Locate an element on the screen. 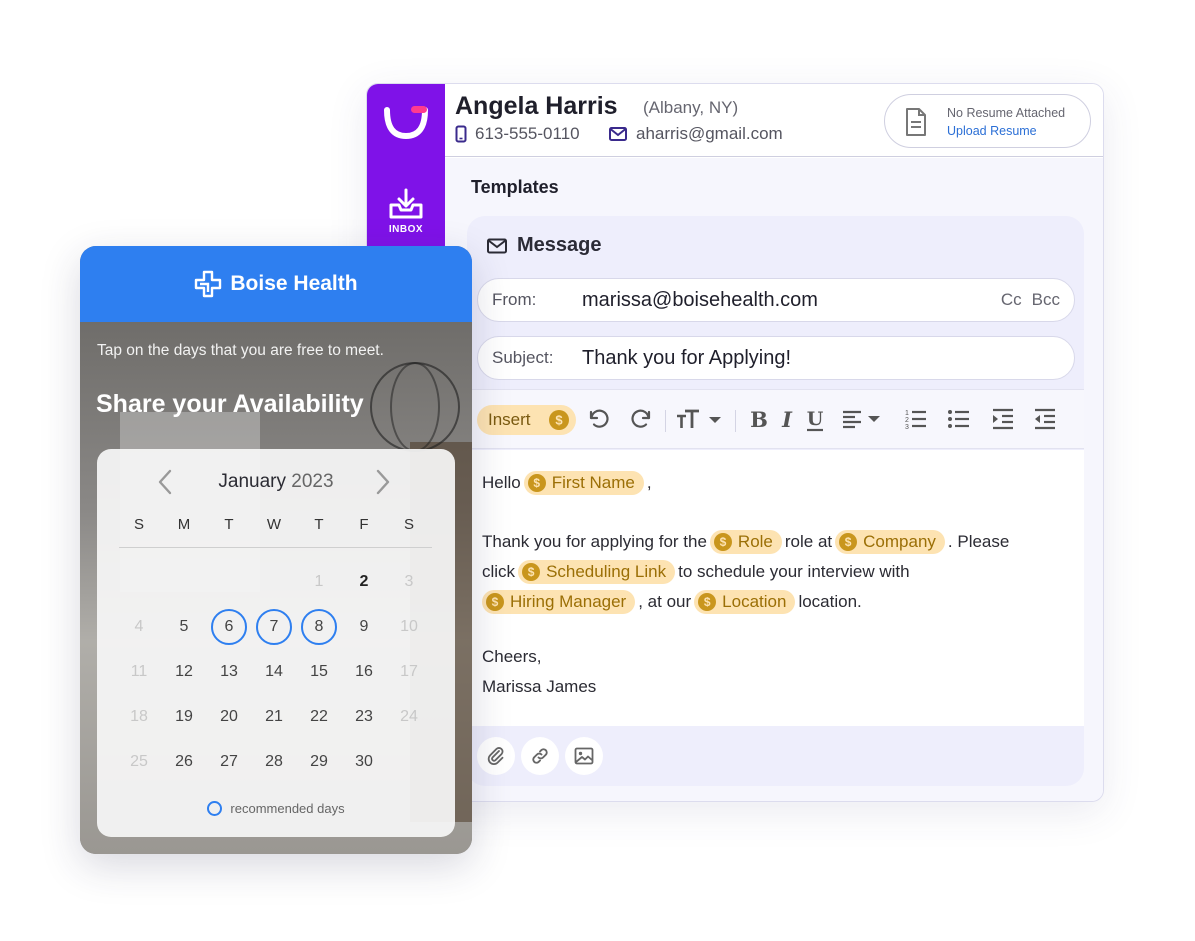 The image size is (1195, 941). token-hiring-manager: $ Hiring Manager is located at coordinates (559, 602).